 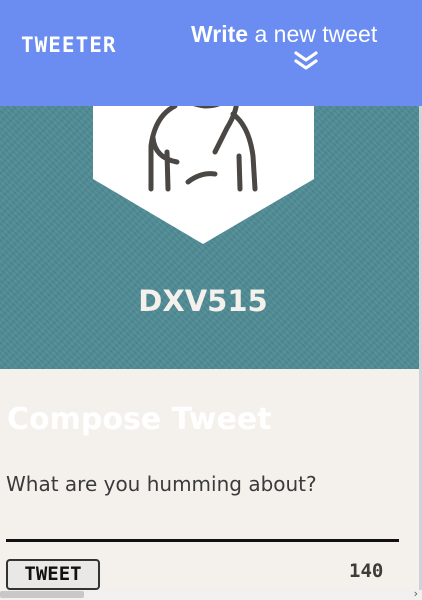 I want to click on compose-title: Compose Tweet, so click(x=139, y=419).